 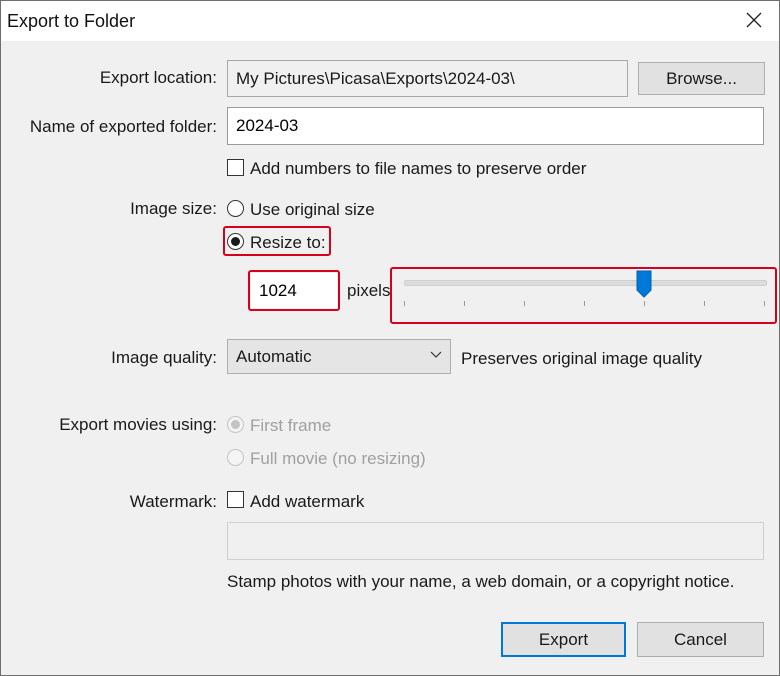 What do you see at coordinates (585, 283) in the screenshot?
I see `slider-track` at bounding box center [585, 283].